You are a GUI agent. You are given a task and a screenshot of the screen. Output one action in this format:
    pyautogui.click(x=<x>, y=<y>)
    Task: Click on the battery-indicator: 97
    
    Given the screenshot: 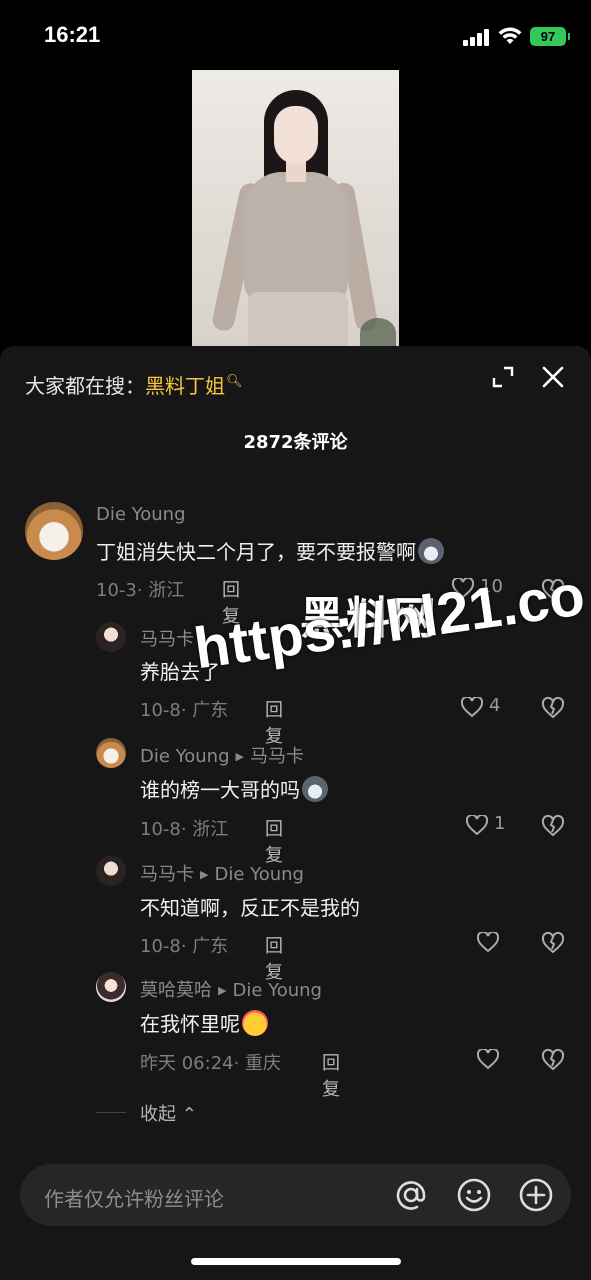 What is the action you would take?
    pyautogui.click(x=550, y=36)
    